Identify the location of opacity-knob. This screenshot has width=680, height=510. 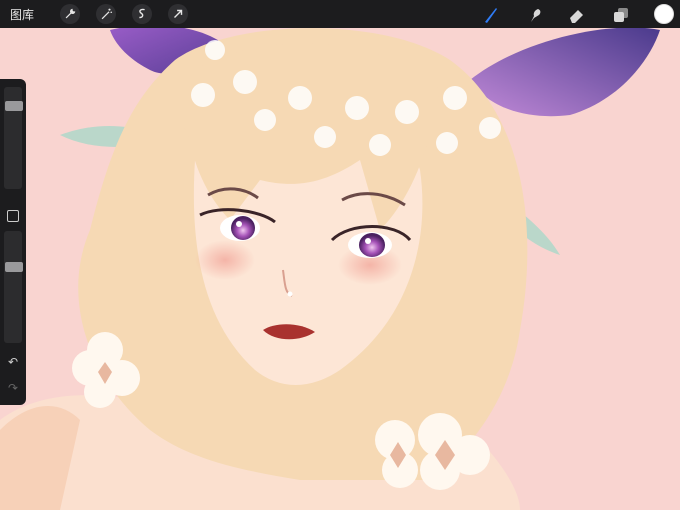
(14, 267).